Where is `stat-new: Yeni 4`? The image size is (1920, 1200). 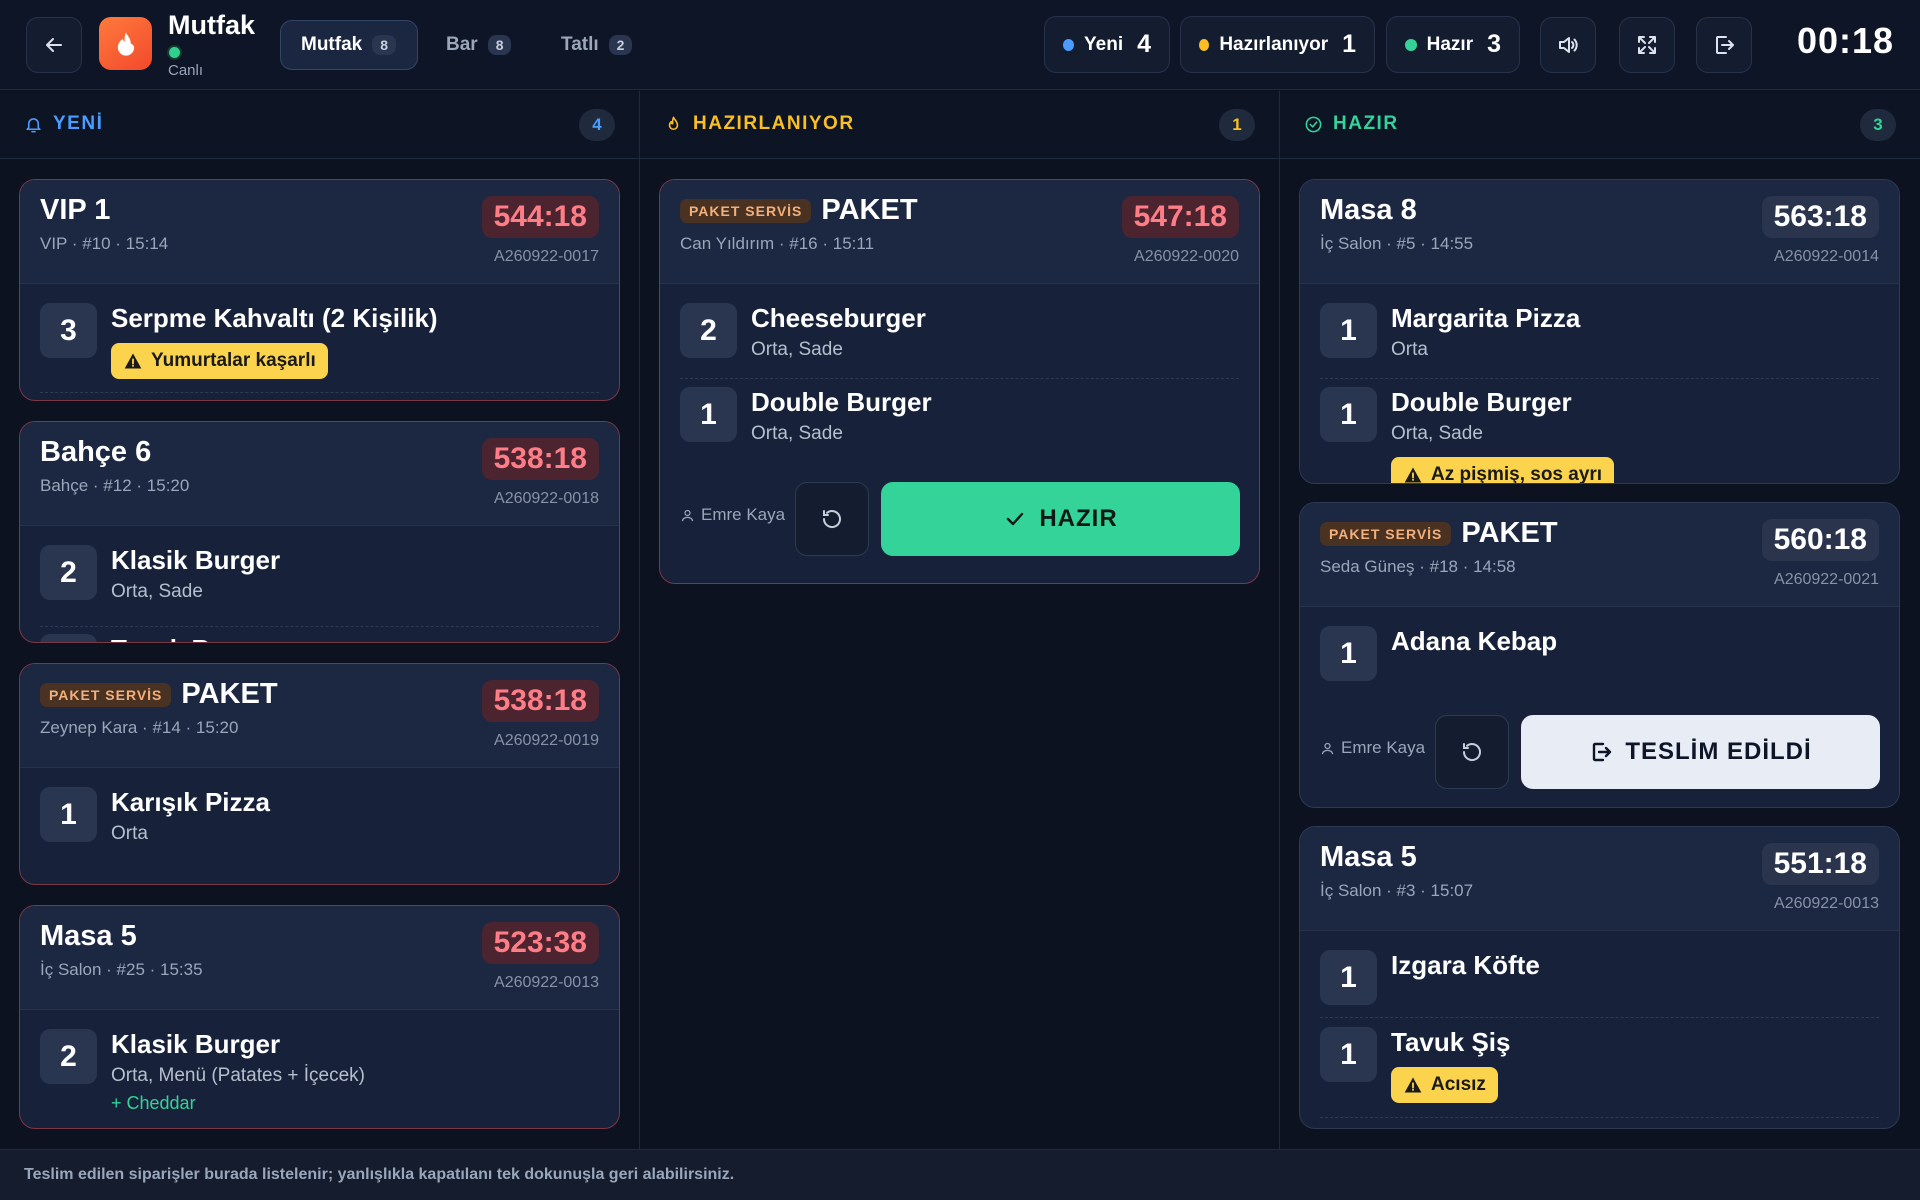
stat-new: Yeni 4 is located at coordinates (1107, 44).